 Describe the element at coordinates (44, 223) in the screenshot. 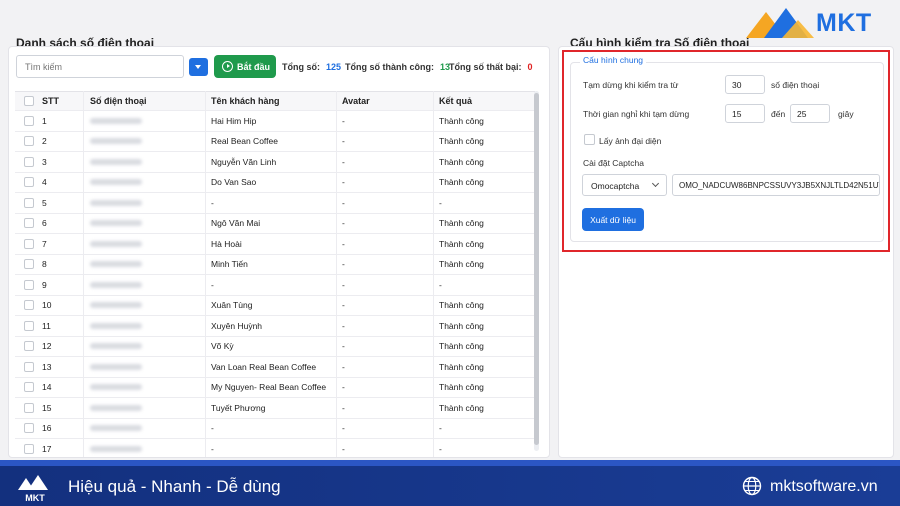

I see `row-stt: 6` at that location.